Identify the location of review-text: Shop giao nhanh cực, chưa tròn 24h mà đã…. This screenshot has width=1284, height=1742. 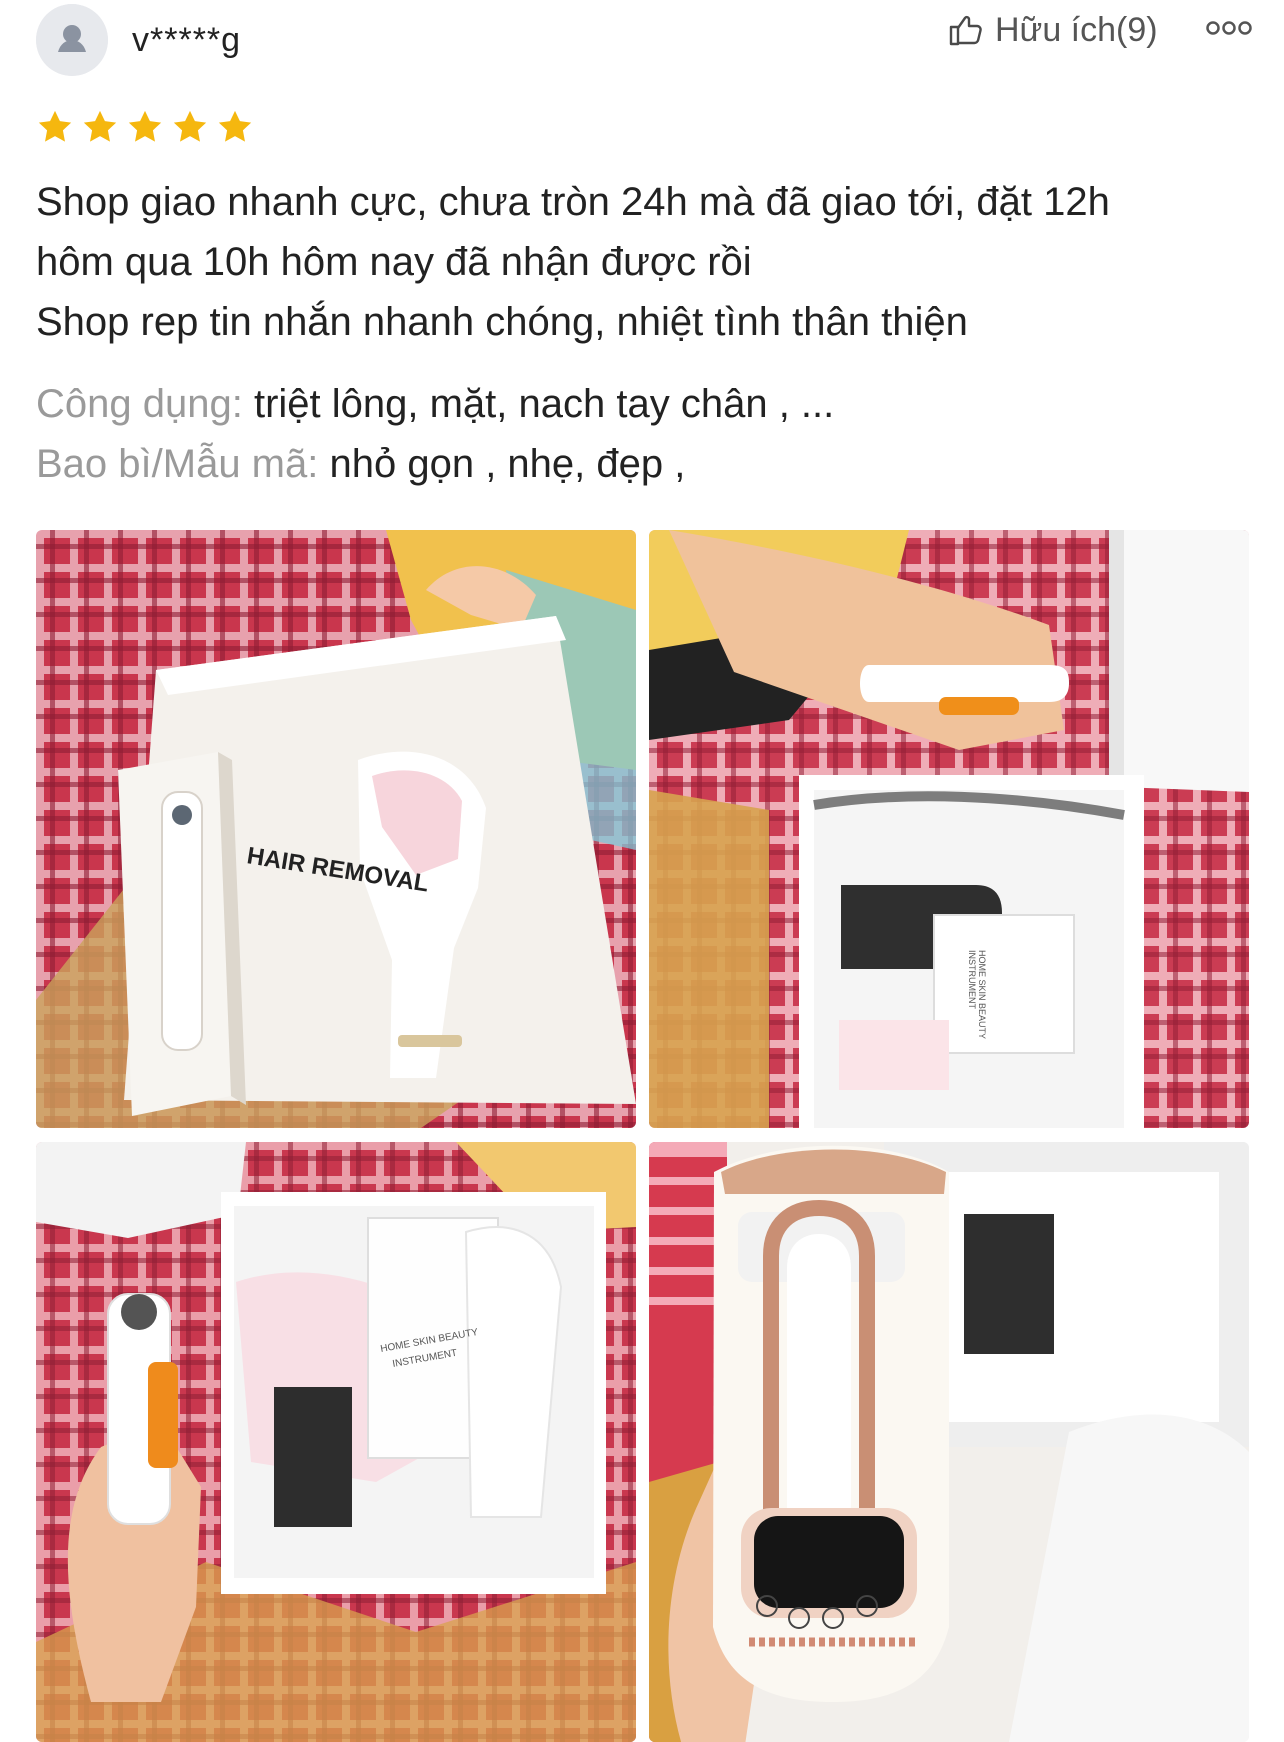
(641, 262).